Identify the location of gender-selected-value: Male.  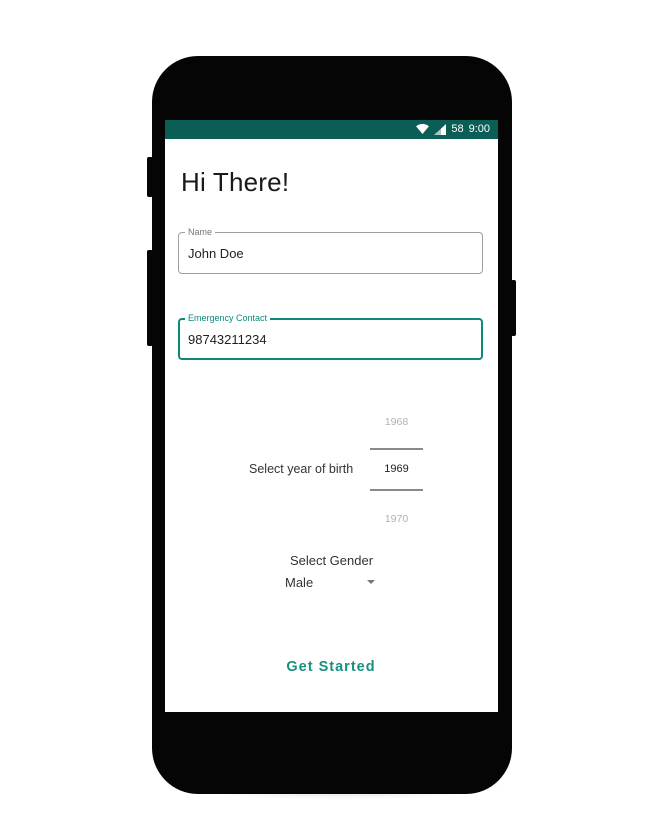
(299, 582).